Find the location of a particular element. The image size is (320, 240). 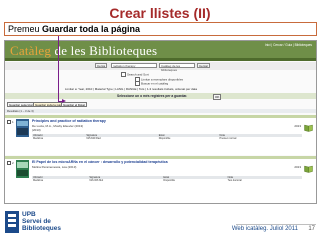

upb-library-logo: UPB Servei de Biblioteques is located at coordinates (35, 223).